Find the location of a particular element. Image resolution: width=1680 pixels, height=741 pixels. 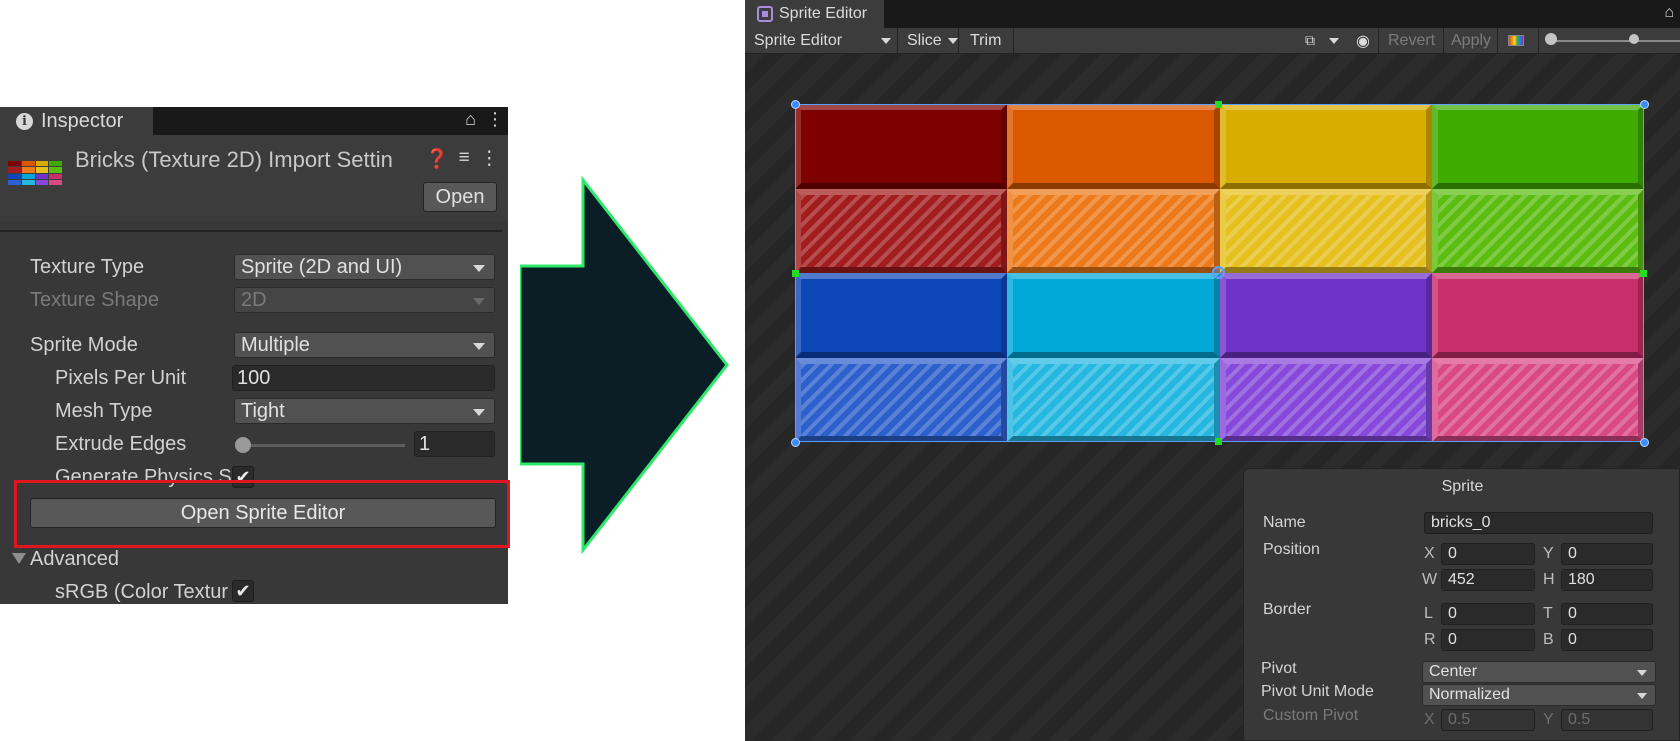

edge-handle-right is located at coordinates (1643, 273).